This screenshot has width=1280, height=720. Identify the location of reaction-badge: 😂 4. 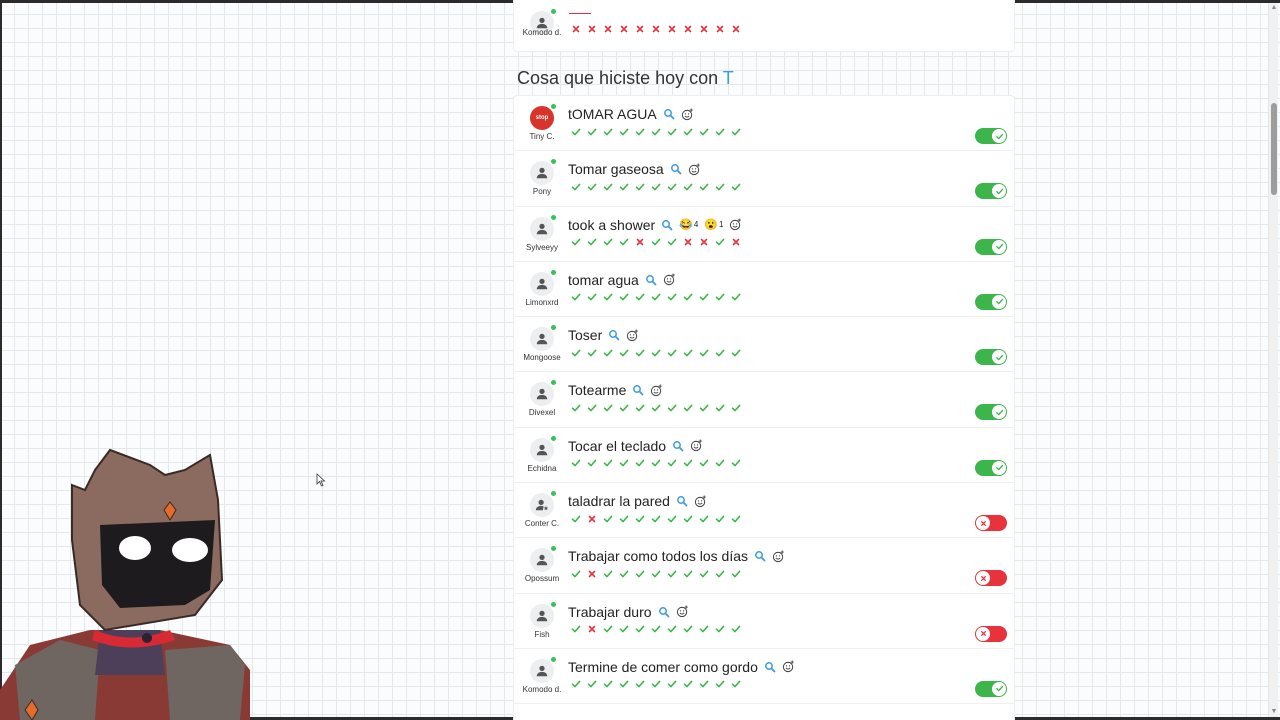
(688, 224).